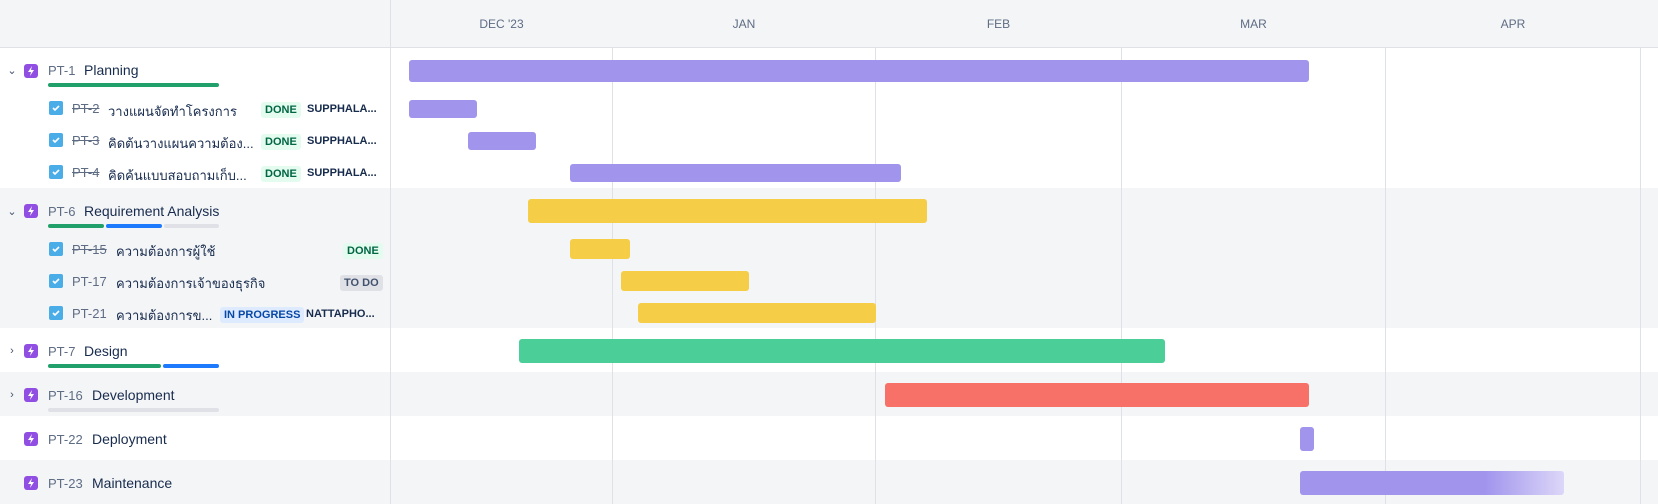 This screenshot has width=1658, height=504. Describe the element at coordinates (85, 172) in the screenshot. I see `issue-key: PT-4` at that location.